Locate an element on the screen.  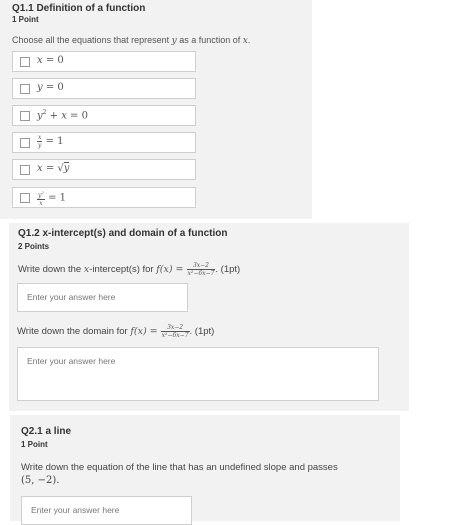
prompt-text: Write down the domain for is located at coordinates (74, 332).